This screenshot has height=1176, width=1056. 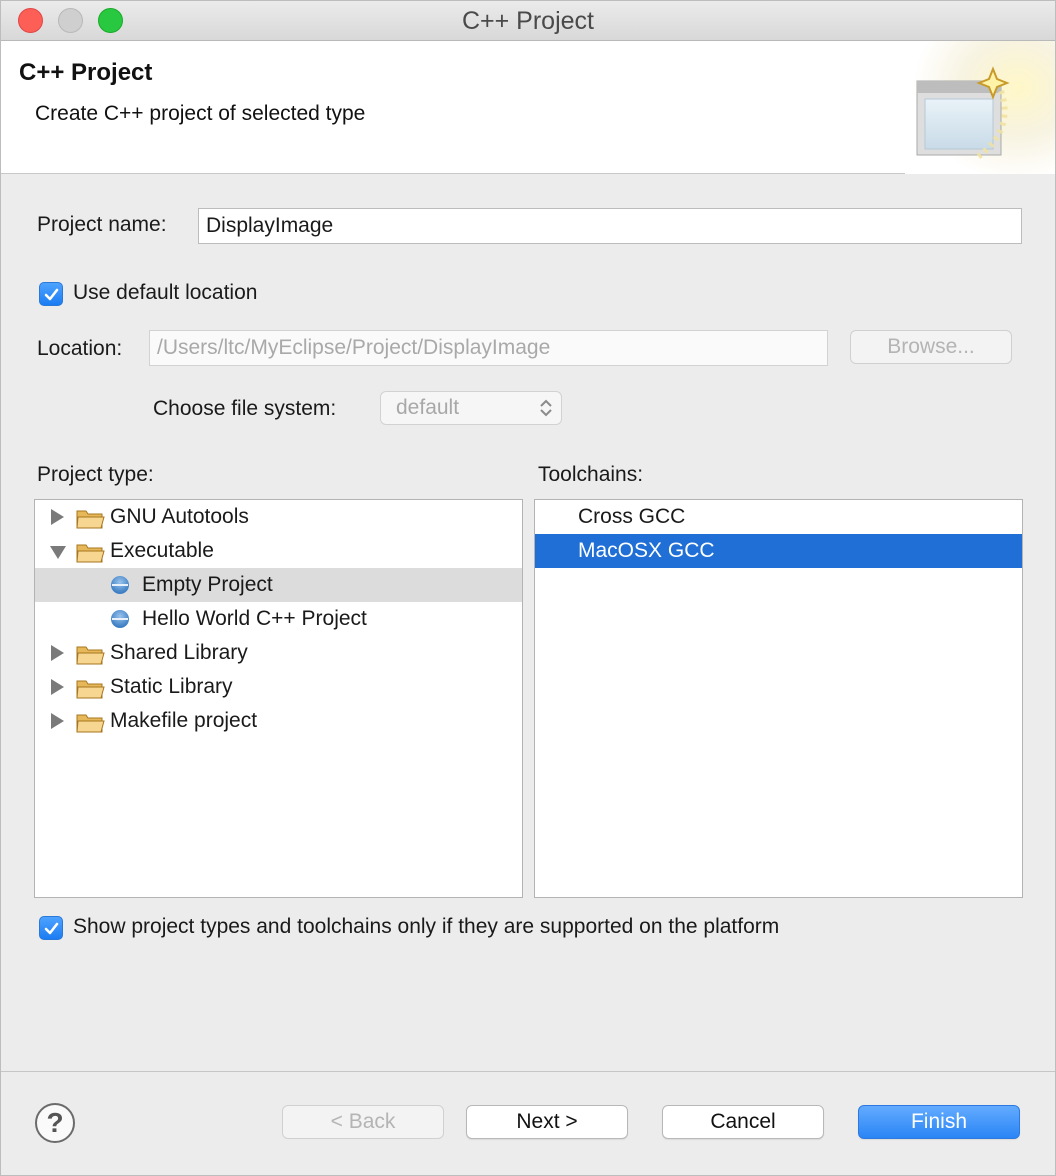 What do you see at coordinates (86, 72) in the screenshot?
I see `banner-title: C++ Project` at bounding box center [86, 72].